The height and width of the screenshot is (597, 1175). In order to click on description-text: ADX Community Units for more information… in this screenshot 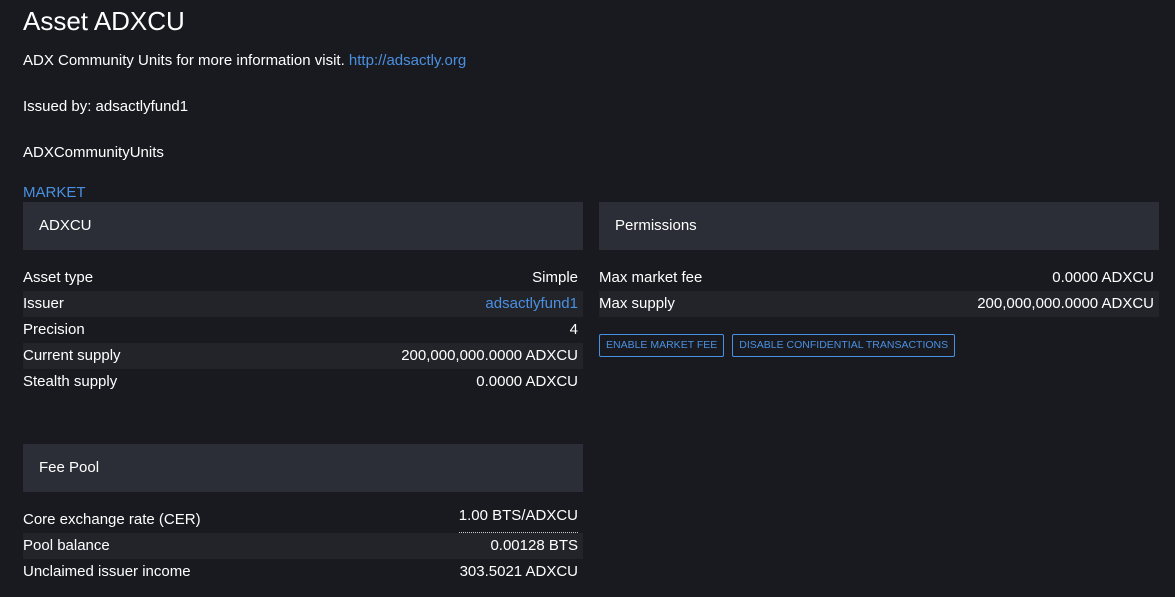, I will do `click(186, 60)`.